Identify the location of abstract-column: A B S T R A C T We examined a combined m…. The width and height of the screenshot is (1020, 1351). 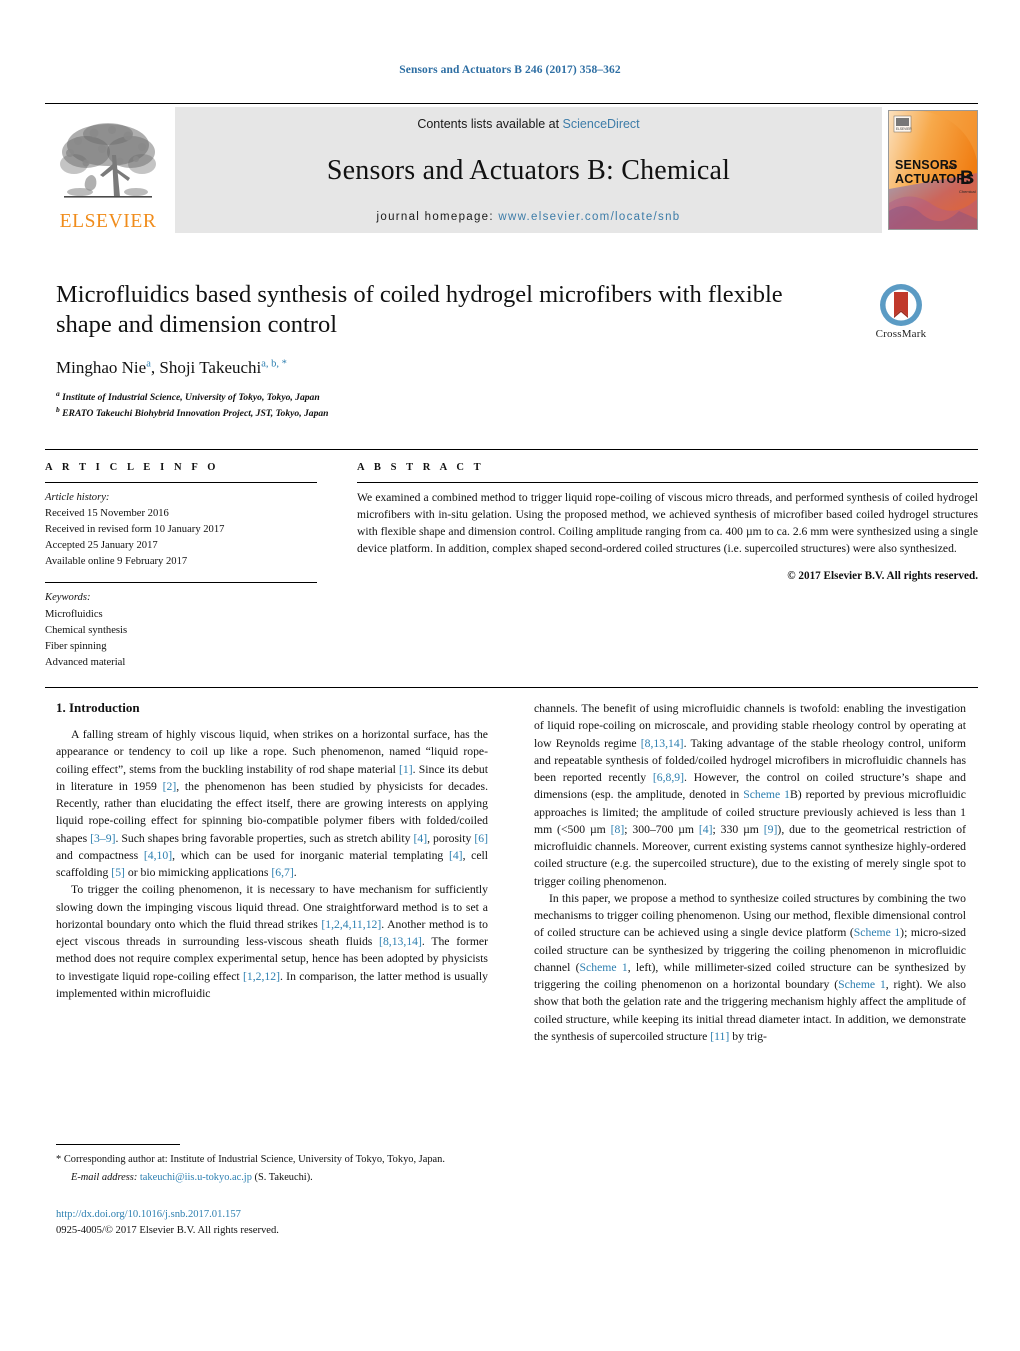
(656, 566).